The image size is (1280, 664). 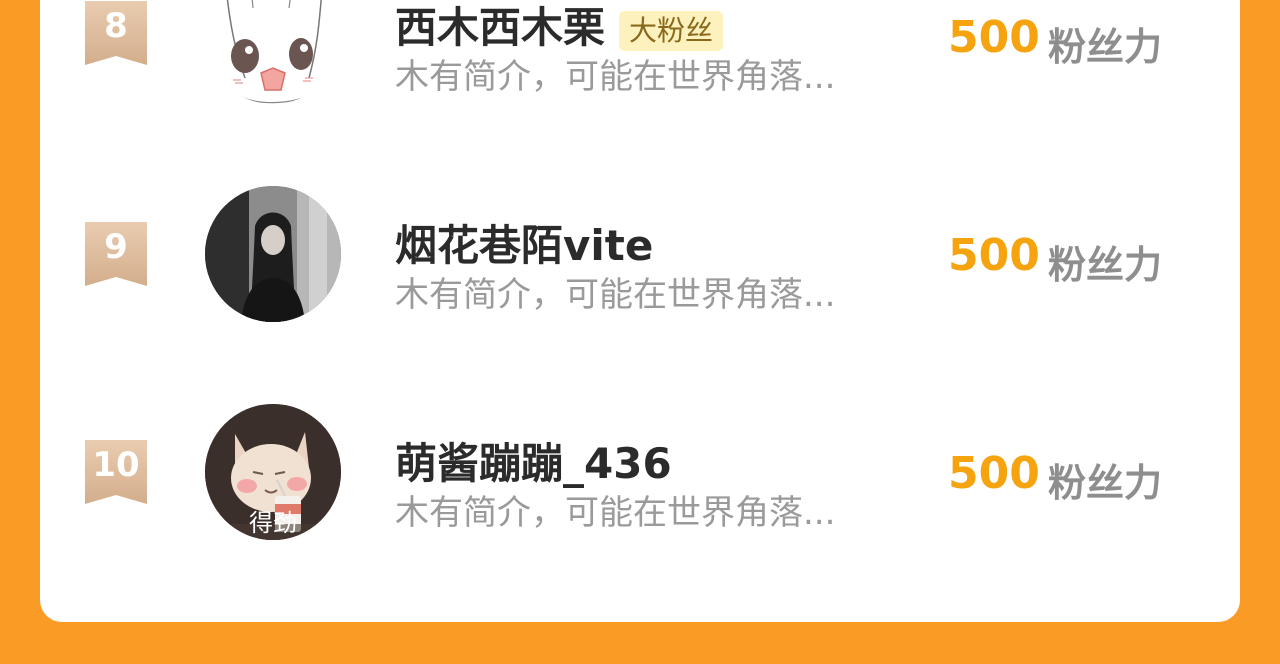 I want to click on rank-badge: 9, so click(x=116, y=254).